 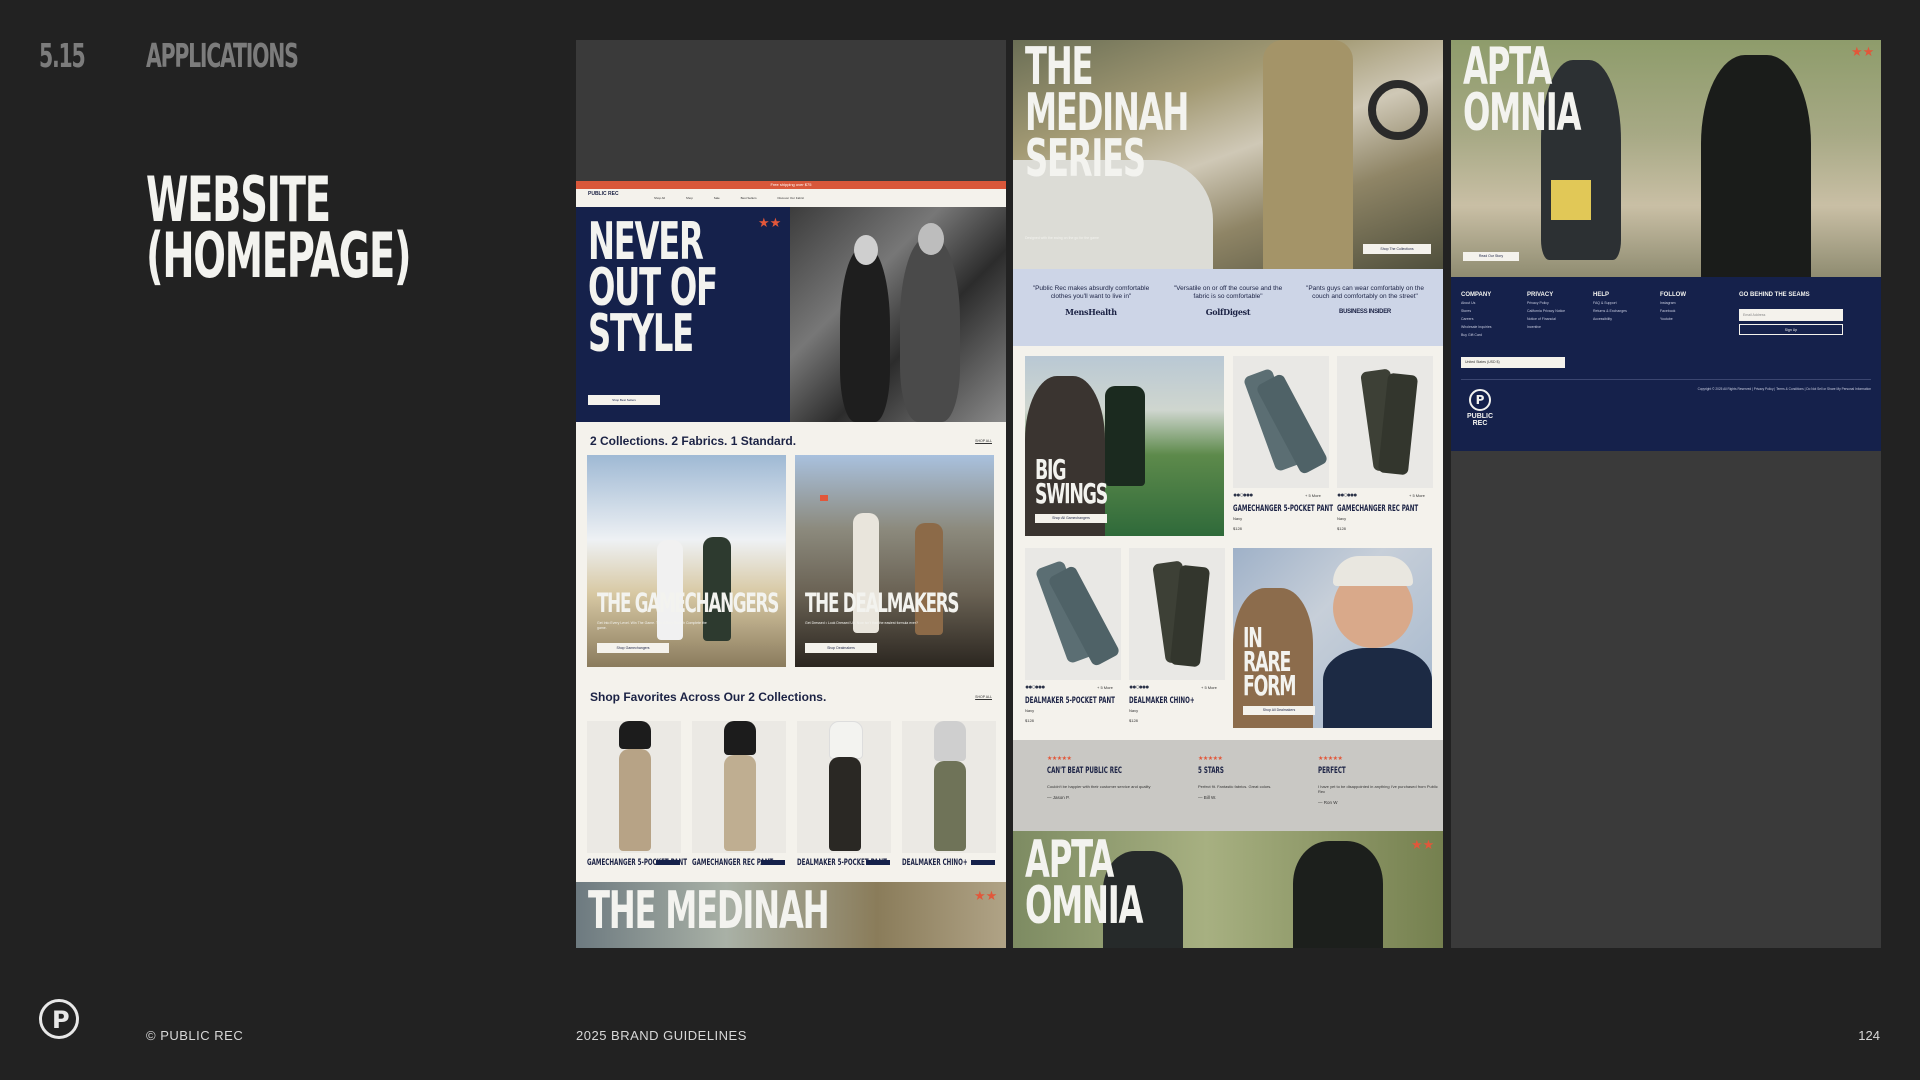 What do you see at coordinates (791, 185) in the screenshot?
I see `announcement-bar: Free shipping over $75` at bounding box center [791, 185].